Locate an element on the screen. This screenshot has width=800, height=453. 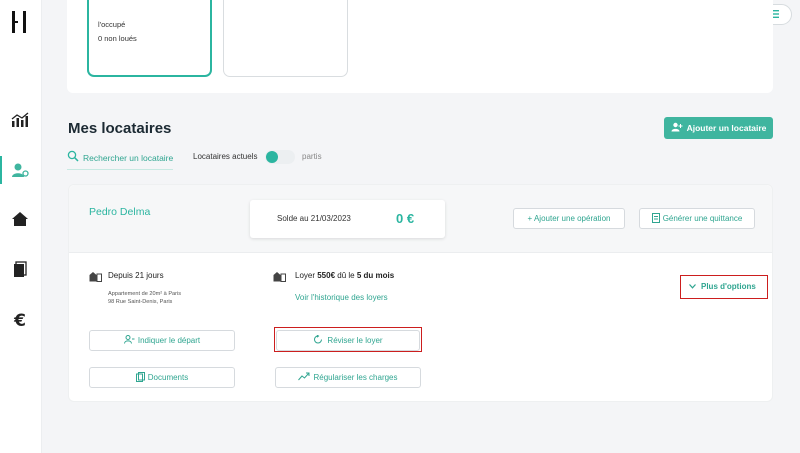
generate-receipt-button: Générer une quittance is located at coordinates (697, 218).